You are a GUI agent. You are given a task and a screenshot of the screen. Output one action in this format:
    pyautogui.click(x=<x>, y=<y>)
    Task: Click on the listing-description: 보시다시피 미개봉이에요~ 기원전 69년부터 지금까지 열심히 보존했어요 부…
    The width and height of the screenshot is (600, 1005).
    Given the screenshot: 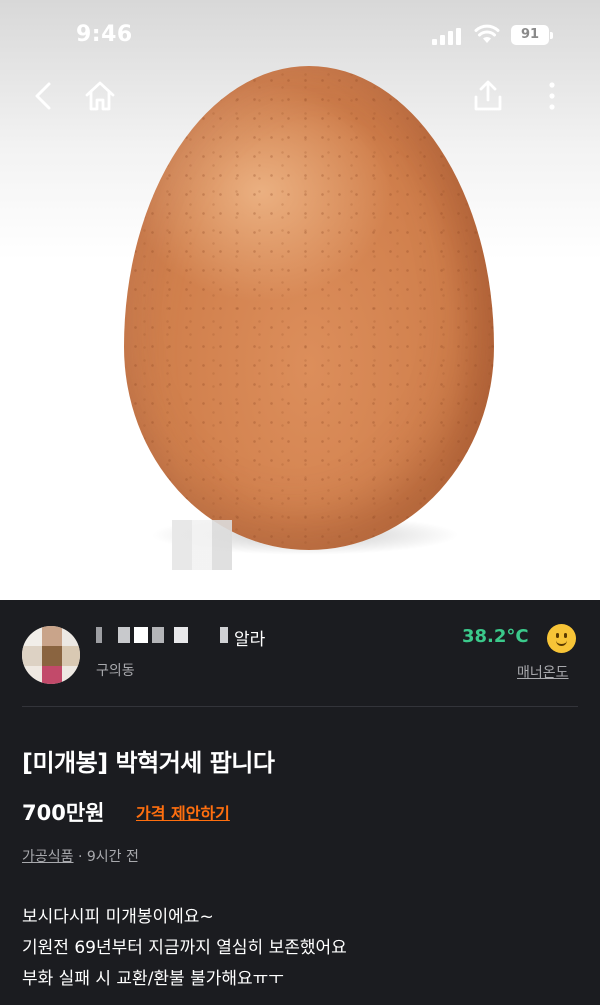 What is the action you would take?
    pyautogui.click(x=184, y=948)
    